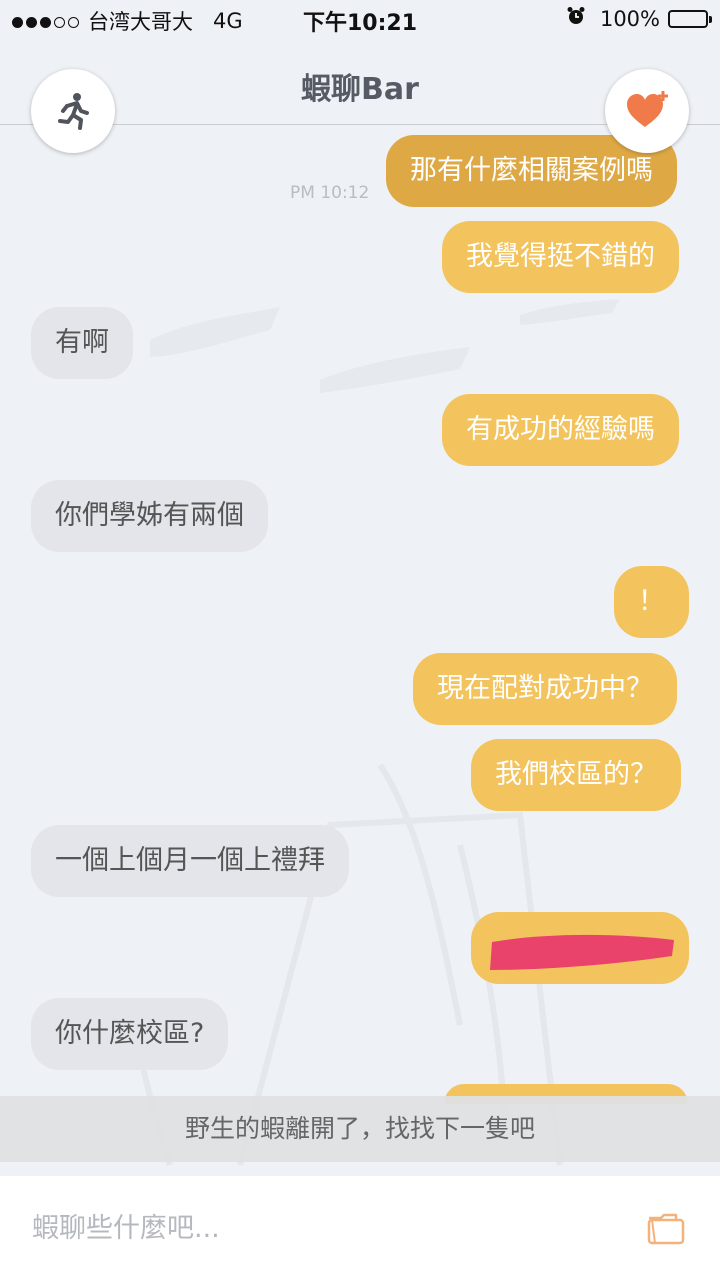 This screenshot has width=720, height=1280. I want to click on message-received: 你什麼校區?, so click(130, 1034).